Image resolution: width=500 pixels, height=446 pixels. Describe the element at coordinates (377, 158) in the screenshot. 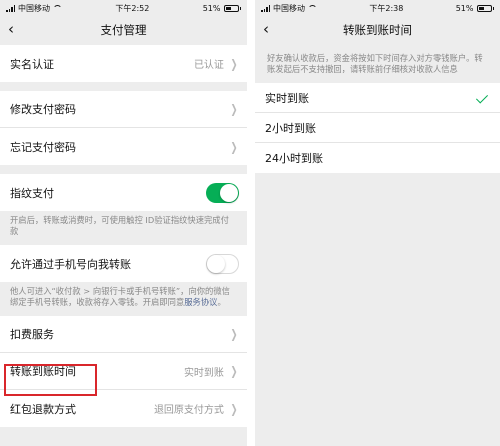

I see `option-24-hours: 24小时到账` at that location.